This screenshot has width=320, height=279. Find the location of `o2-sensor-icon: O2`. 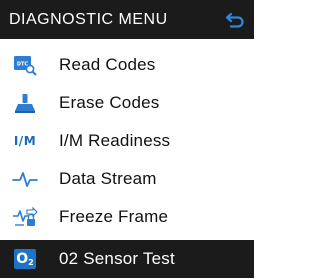

o2-sensor-icon: O2 is located at coordinates (25, 259).